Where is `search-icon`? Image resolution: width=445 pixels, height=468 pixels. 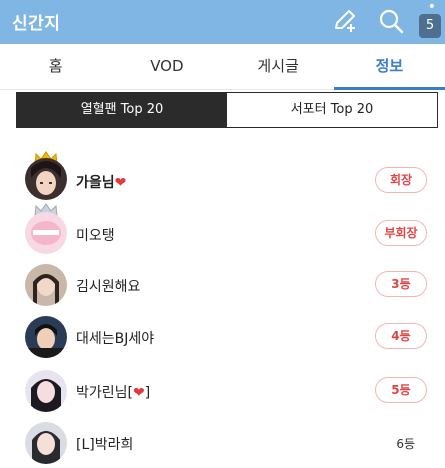
search-icon is located at coordinates (391, 21).